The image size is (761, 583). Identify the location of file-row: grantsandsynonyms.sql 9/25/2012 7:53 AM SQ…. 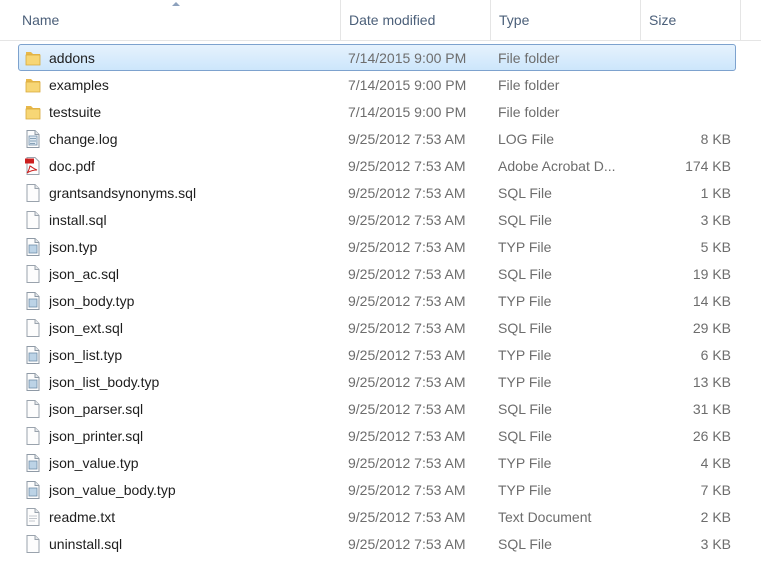
(377, 192).